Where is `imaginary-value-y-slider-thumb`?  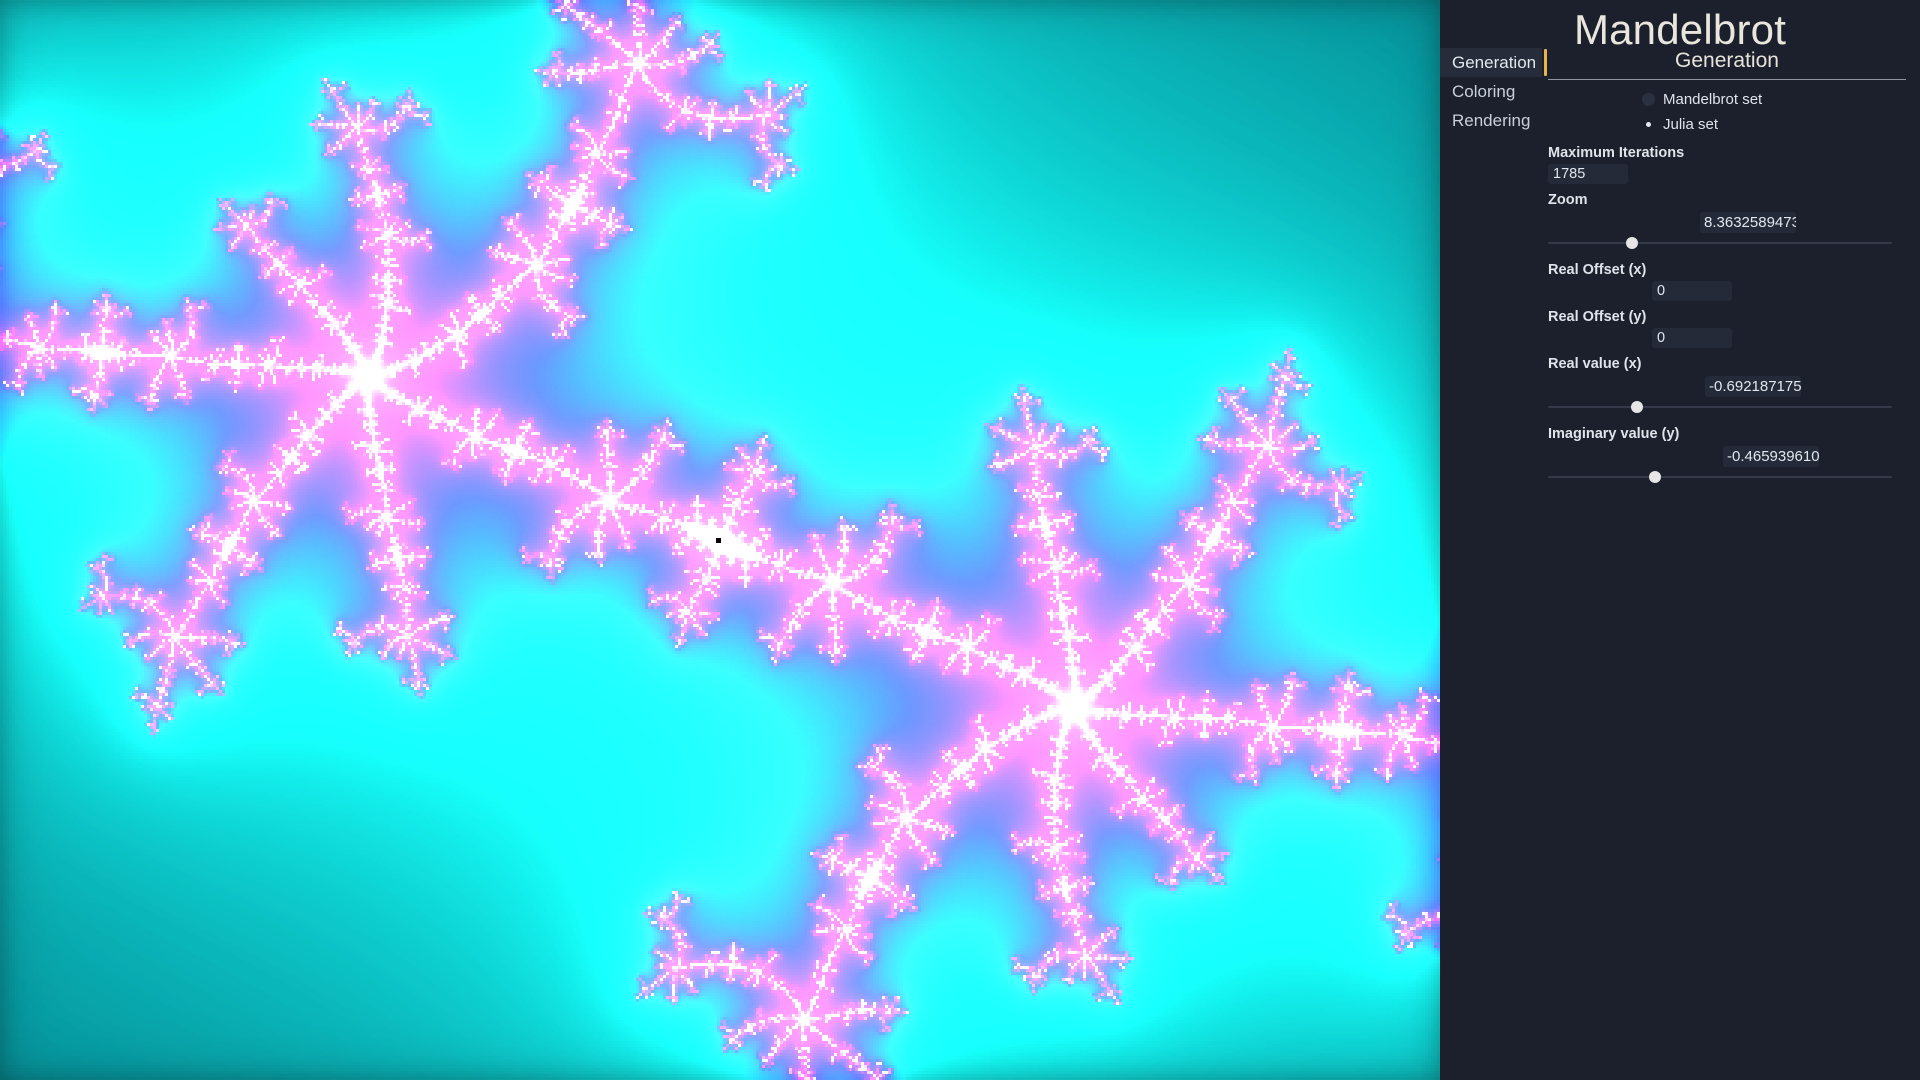
imaginary-value-y-slider-thumb is located at coordinates (1654, 477).